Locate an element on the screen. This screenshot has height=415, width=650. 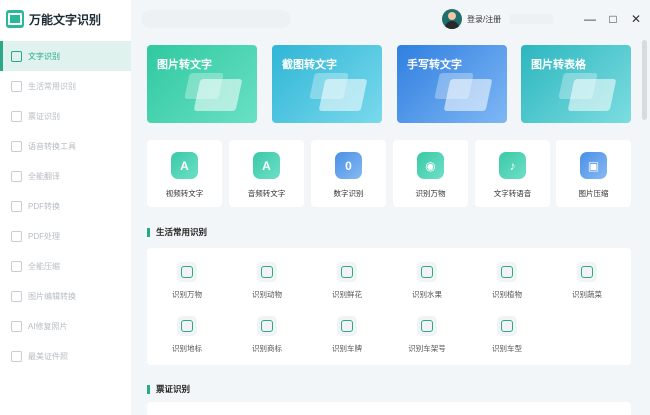
sidebar-item-voice-tools: 语音转换工具 is located at coordinates (65, 146).